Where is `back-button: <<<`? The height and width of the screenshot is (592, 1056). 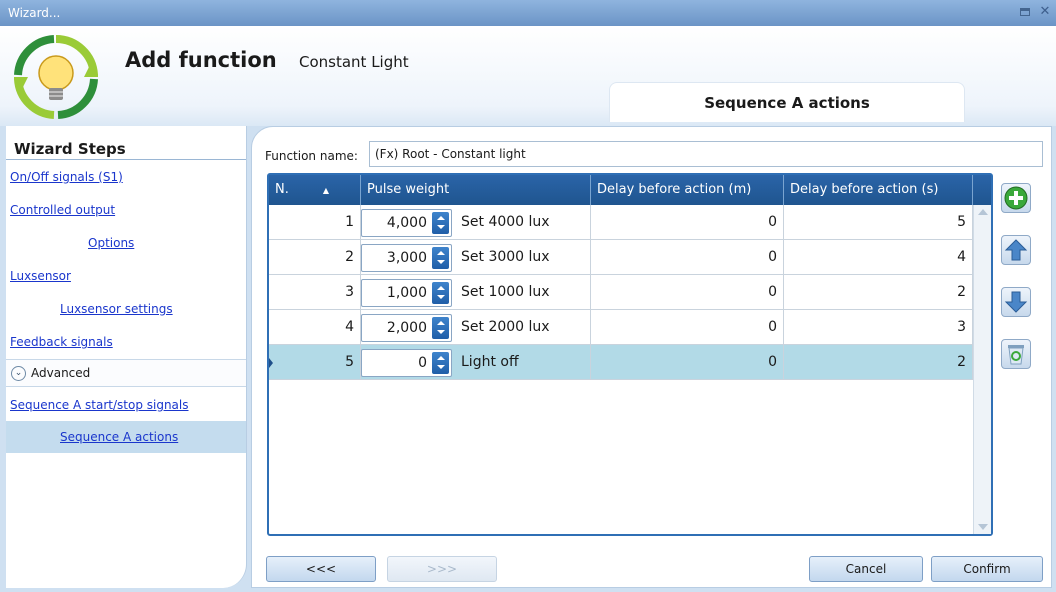 back-button: <<< is located at coordinates (321, 569).